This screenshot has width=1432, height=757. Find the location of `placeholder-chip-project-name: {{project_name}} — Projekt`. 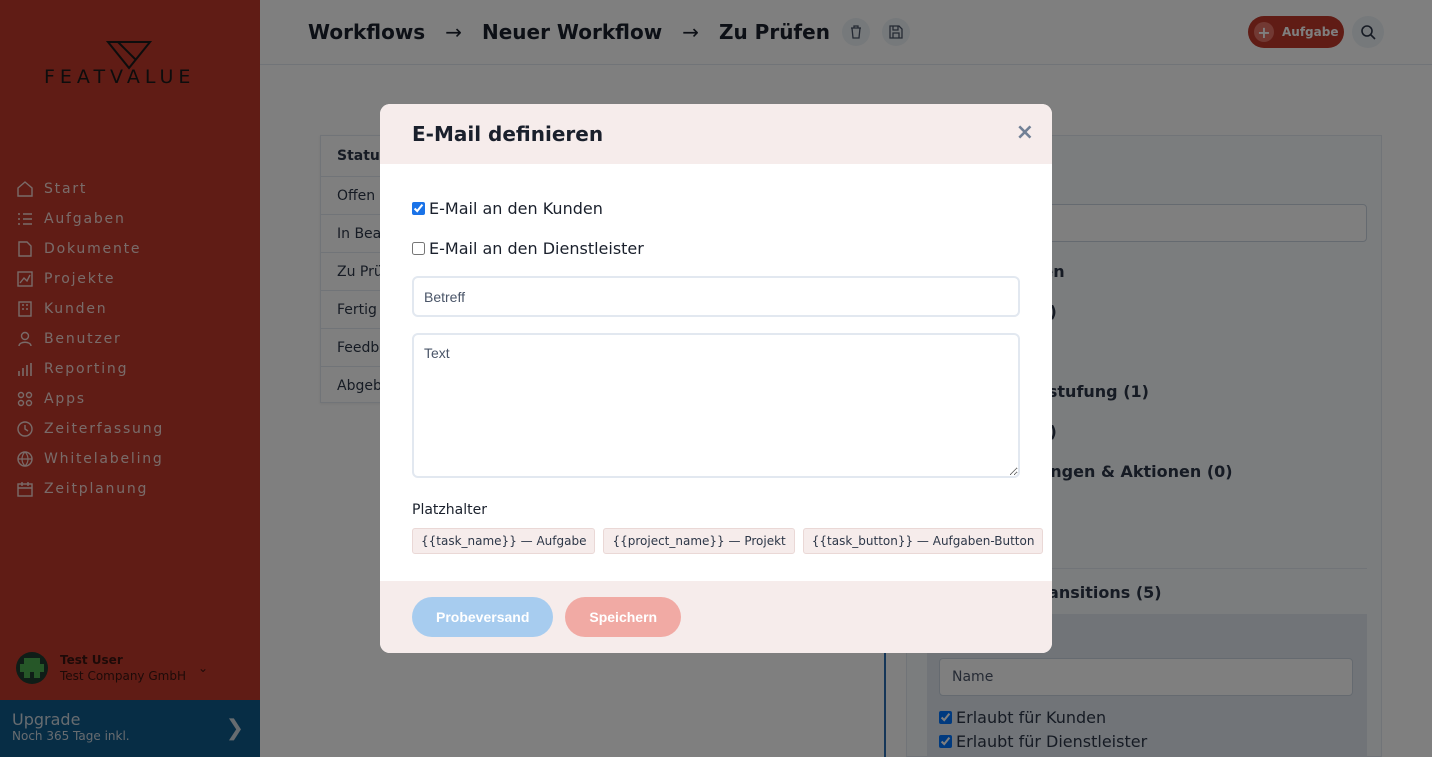

placeholder-chip-project-name: {{project_name}} — Projekt is located at coordinates (699, 541).